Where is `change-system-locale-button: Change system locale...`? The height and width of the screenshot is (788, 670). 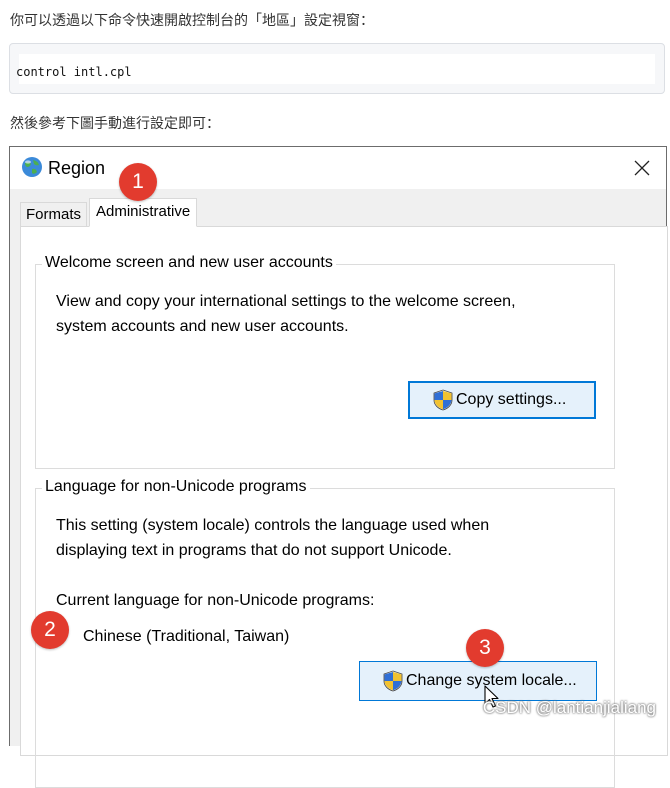
change-system-locale-button: Change system locale... is located at coordinates (478, 681).